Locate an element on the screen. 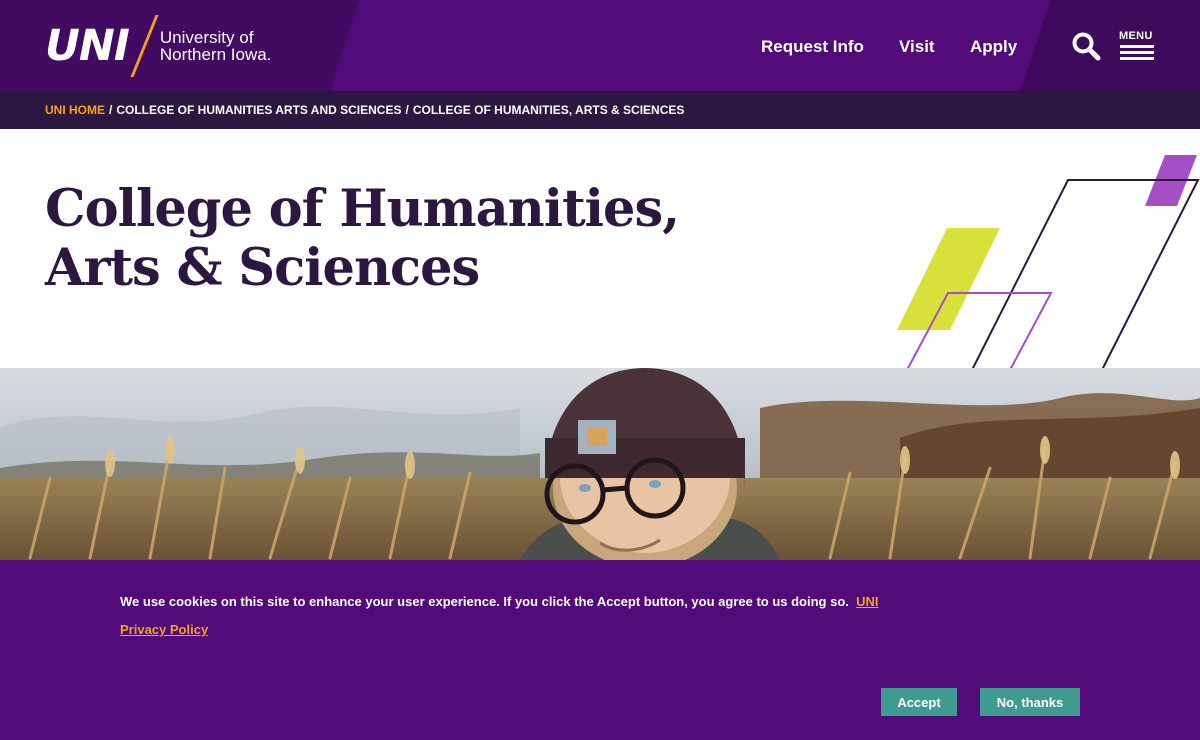 The width and height of the screenshot is (1200, 740). search-icon is located at coordinates (1086, 46).